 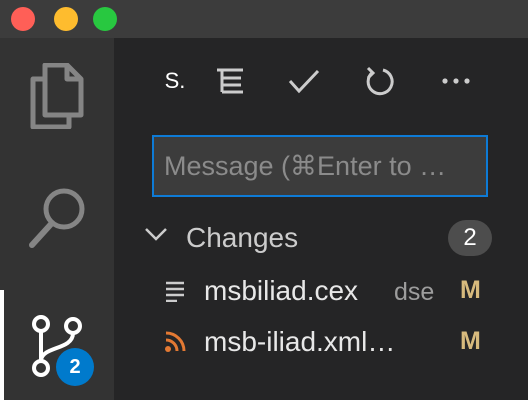 What do you see at coordinates (23, 19) in the screenshot?
I see `close-window-button` at bounding box center [23, 19].